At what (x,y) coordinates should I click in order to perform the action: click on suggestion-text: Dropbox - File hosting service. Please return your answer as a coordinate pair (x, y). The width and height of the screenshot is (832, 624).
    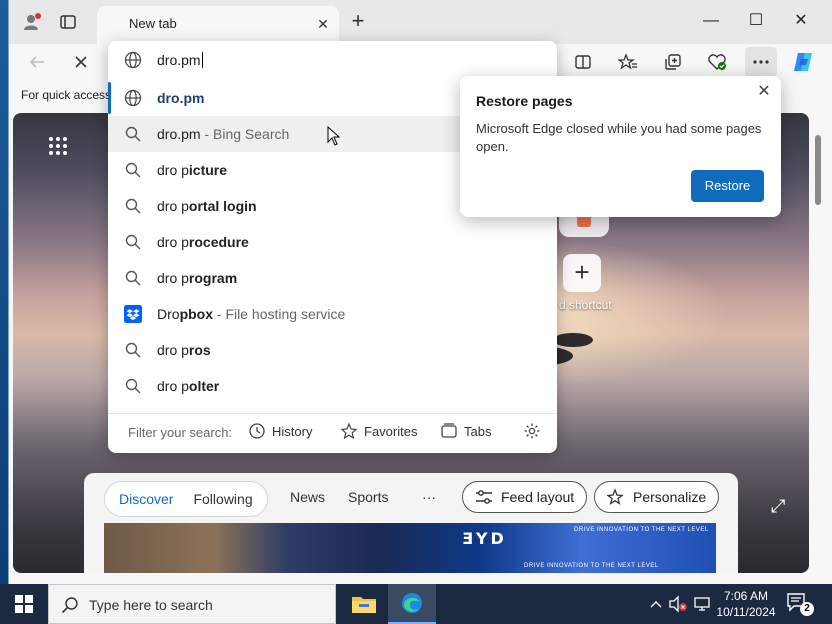
    Looking at the image, I should click on (251, 314).